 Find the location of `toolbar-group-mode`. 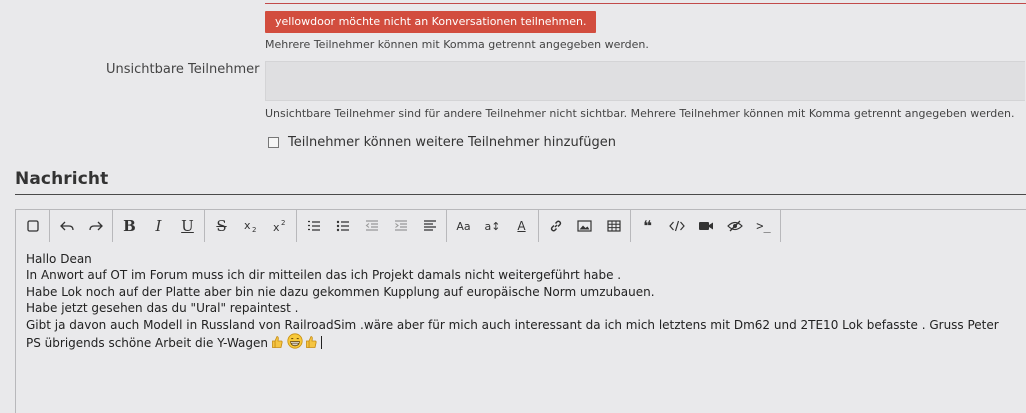

toolbar-group-mode is located at coordinates (33, 226).